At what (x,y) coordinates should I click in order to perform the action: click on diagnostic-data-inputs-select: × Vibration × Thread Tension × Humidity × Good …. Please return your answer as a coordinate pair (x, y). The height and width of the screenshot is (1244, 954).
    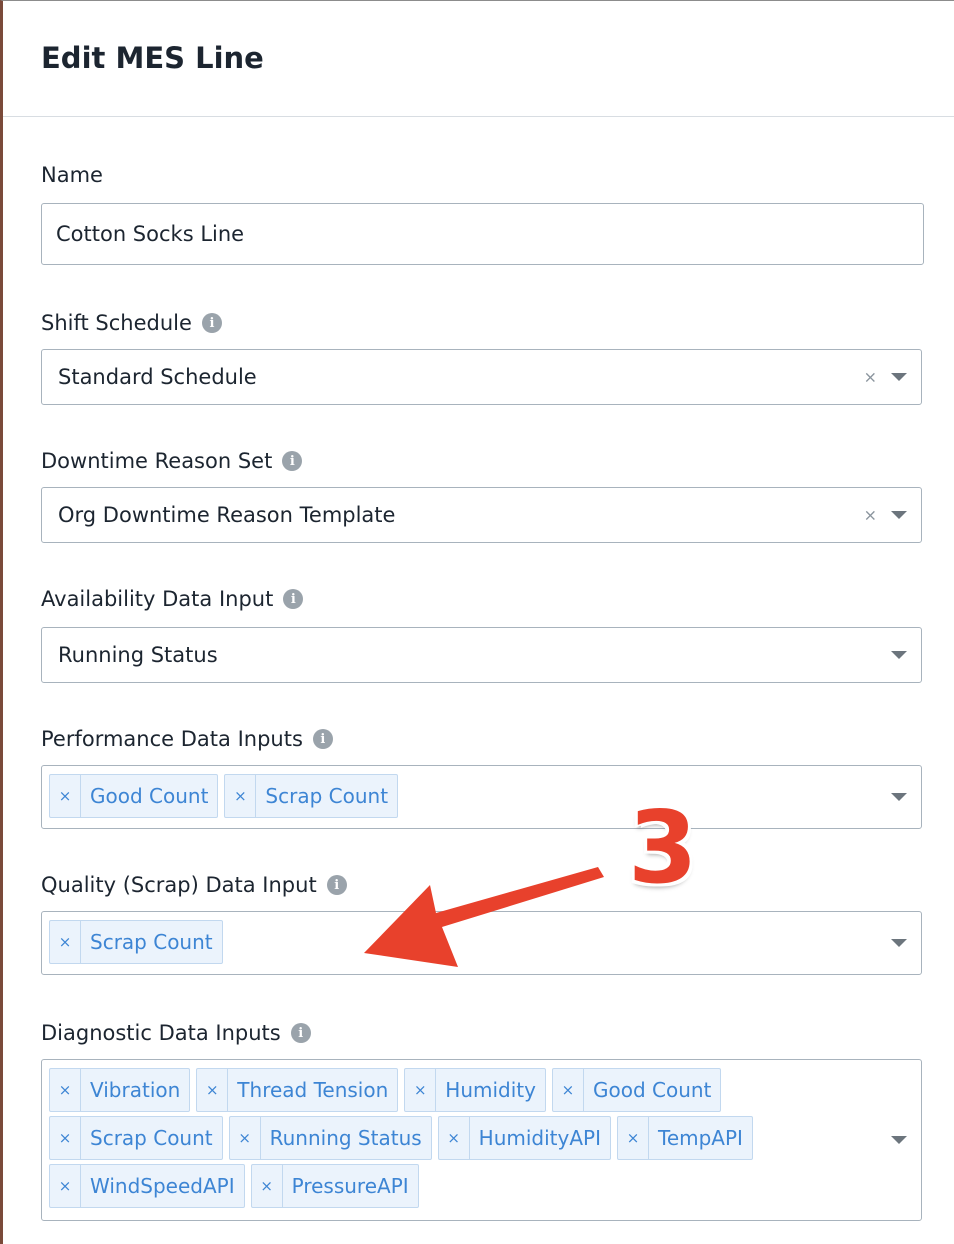
    Looking at the image, I should click on (481, 1140).